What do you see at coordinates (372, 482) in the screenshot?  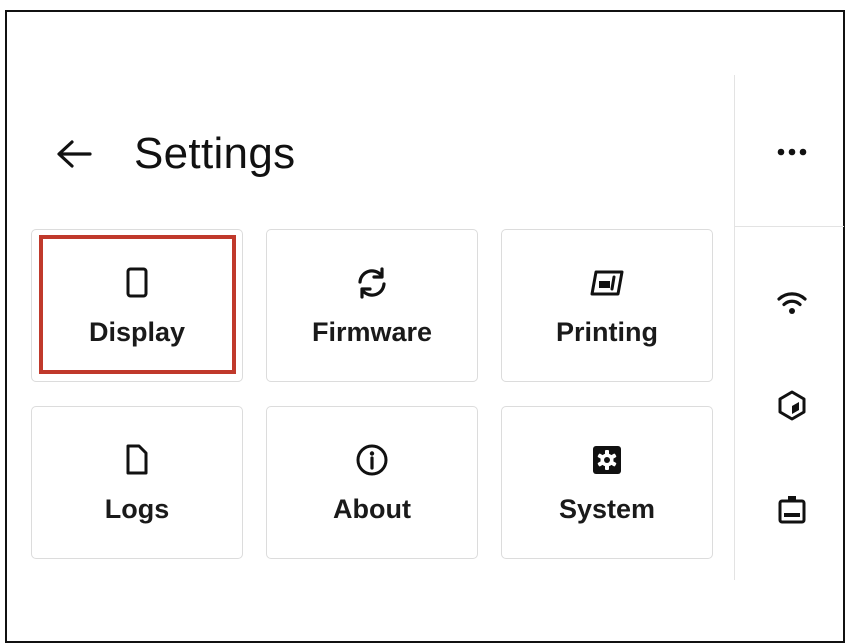 I see `tile-about: About` at bounding box center [372, 482].